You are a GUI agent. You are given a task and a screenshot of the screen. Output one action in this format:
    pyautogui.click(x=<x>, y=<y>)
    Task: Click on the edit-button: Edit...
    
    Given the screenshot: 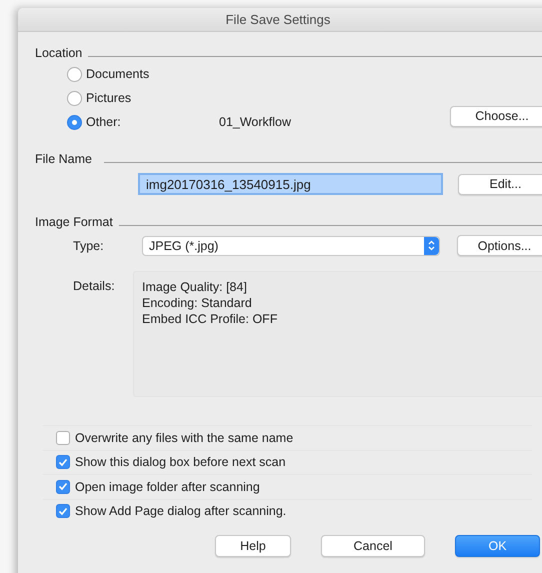 What is the action you would take?
    pyautogui.click(x=500, y=184)
    